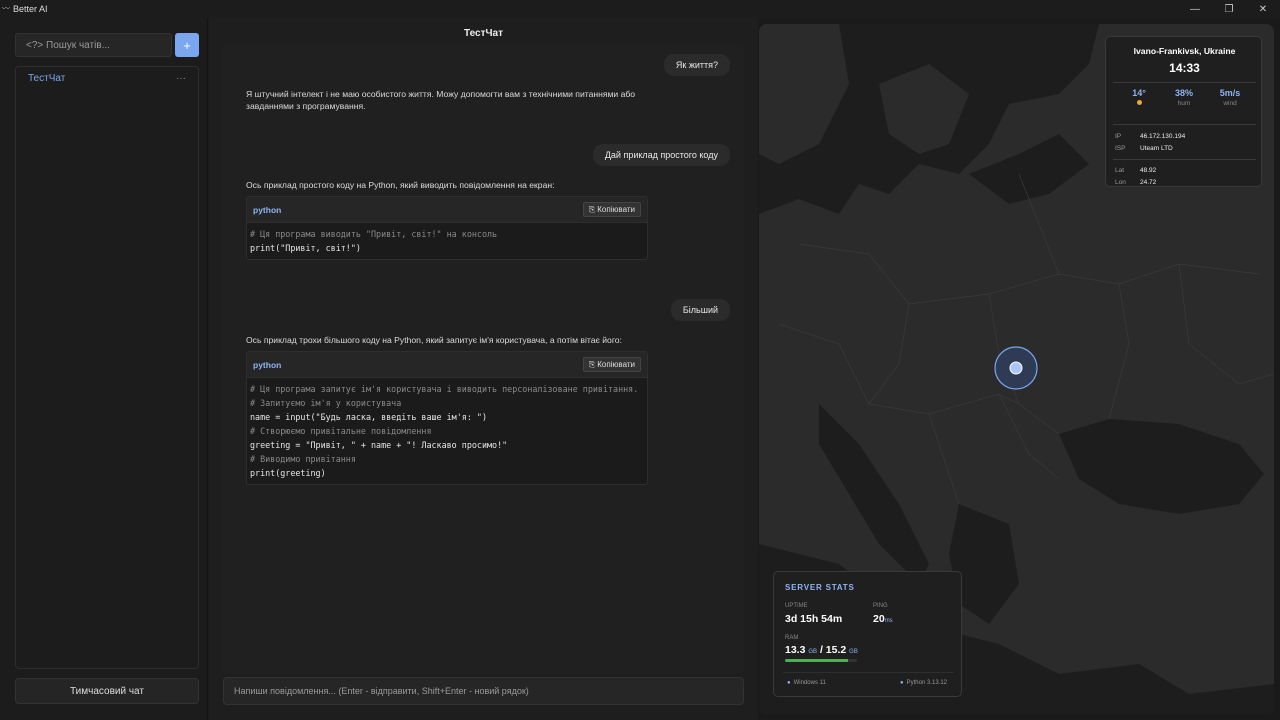 This screenshot has height=720, width=1280. I want to click on humidity-label: hum, so click(1184, 103).